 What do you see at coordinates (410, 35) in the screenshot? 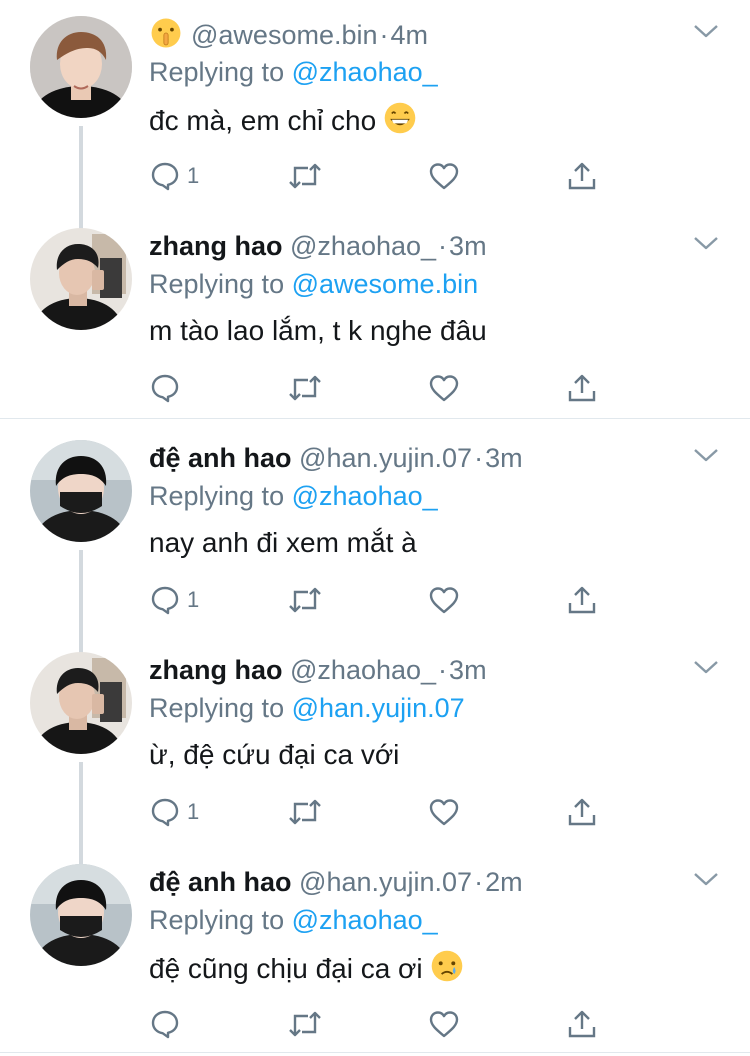
I see `timestamp: 4m` at bounding box center [410, 35].